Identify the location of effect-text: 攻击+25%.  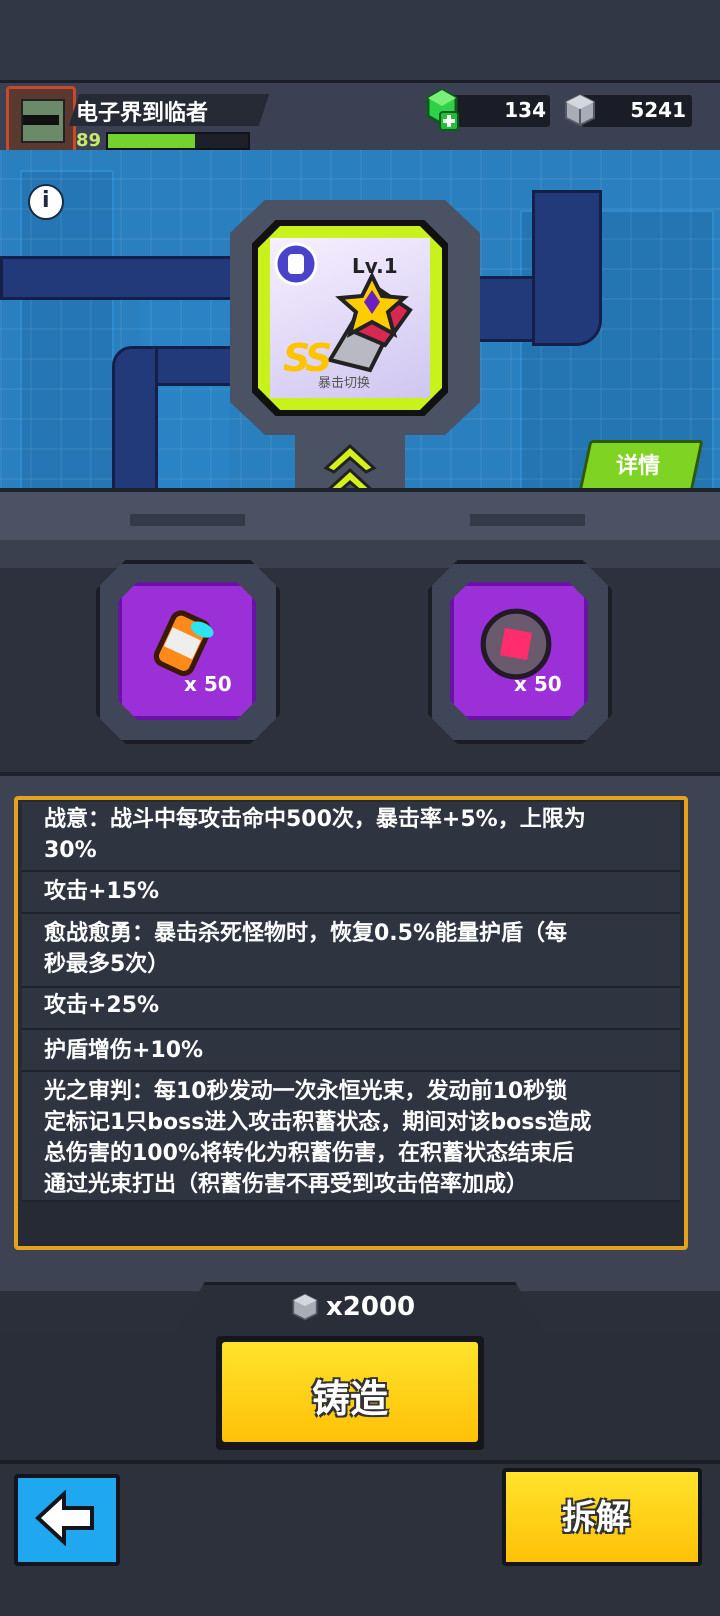
(102, 1005).